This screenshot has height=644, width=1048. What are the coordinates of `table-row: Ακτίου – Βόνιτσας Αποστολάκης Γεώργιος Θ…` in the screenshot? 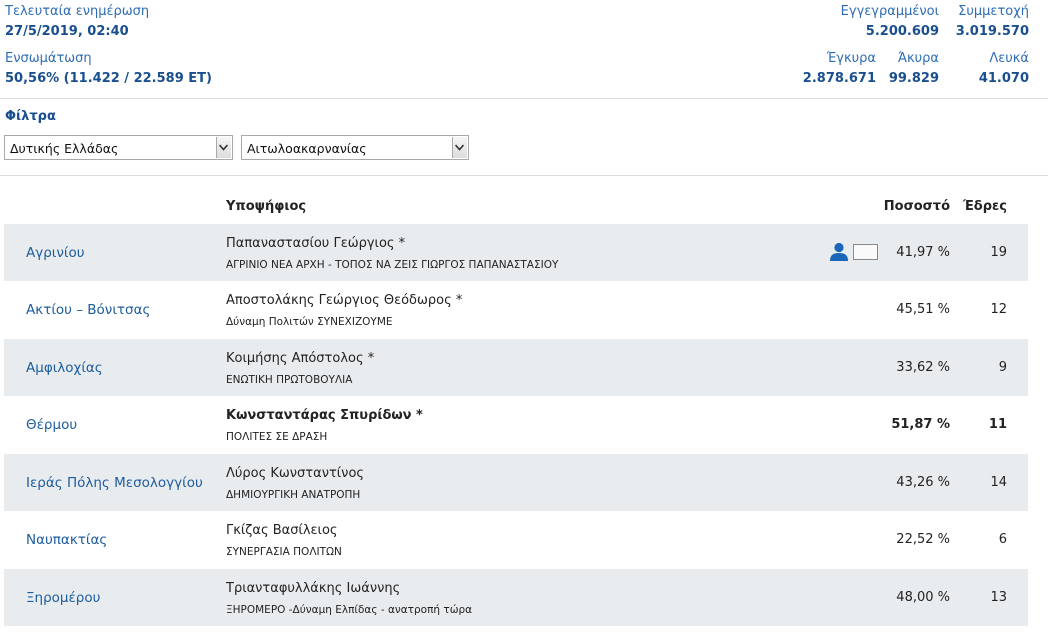 It's located at (516, 309).